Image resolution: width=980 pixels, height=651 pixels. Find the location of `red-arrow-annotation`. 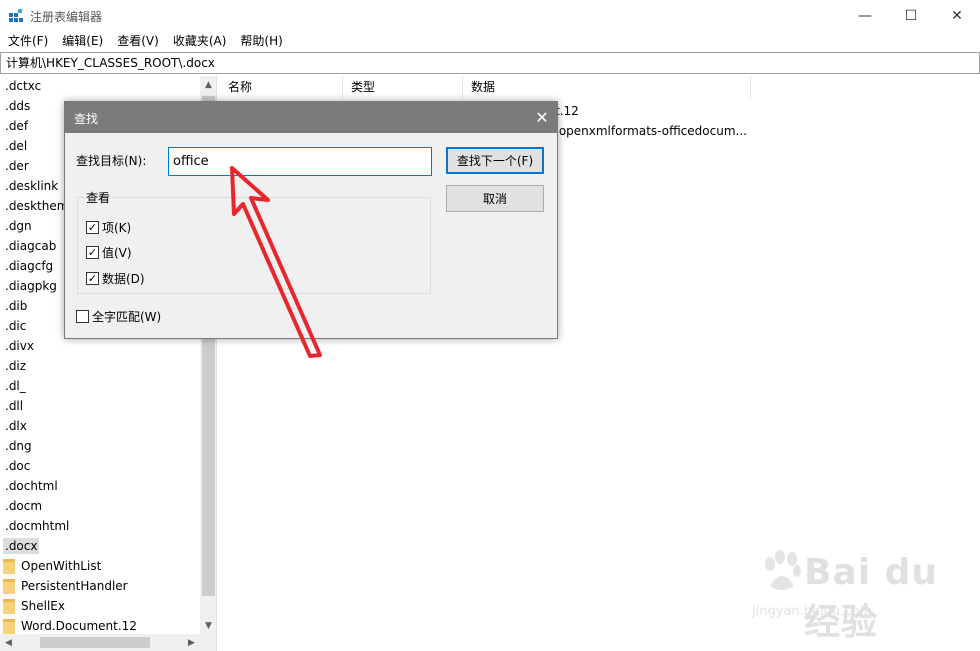

red-arrow-annotation is located at coordinates (276, 262).